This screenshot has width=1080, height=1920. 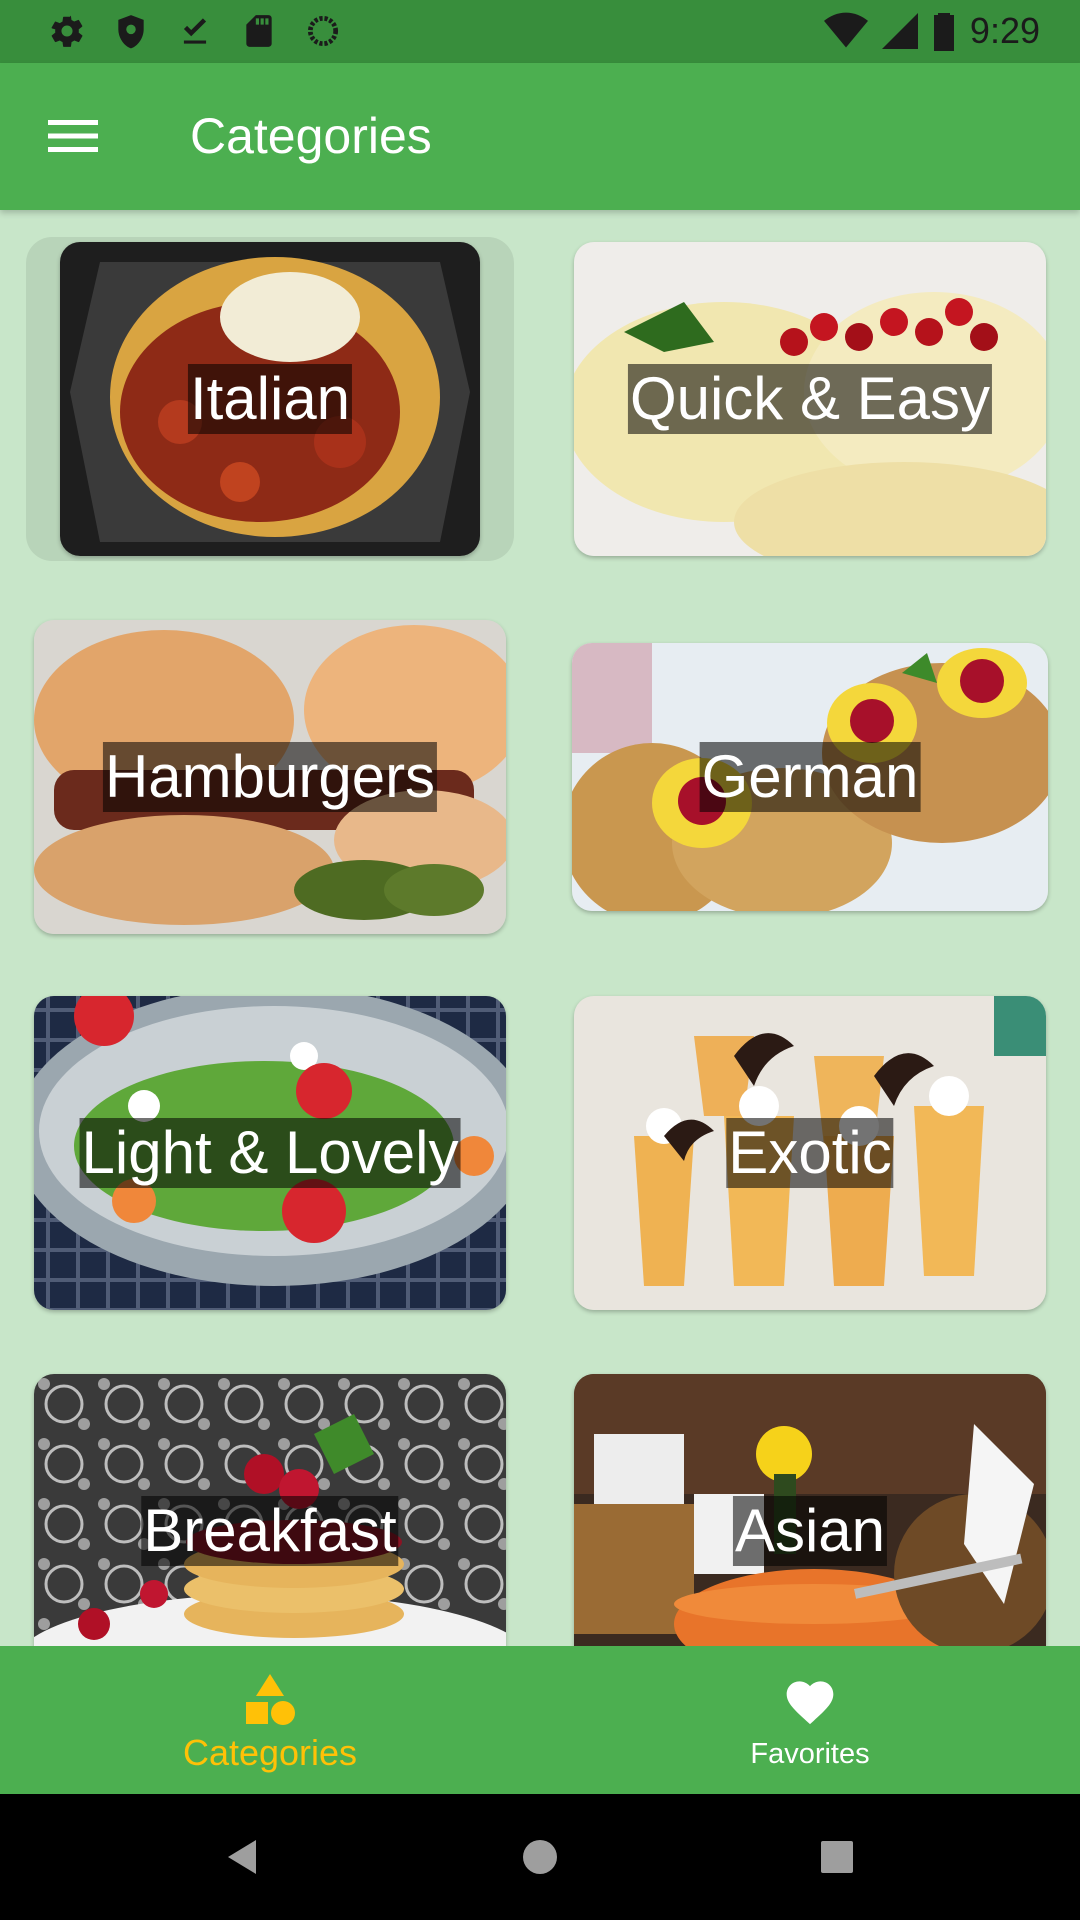 I want to click on category-label: Hamburgers, so click(x=270, y=777).